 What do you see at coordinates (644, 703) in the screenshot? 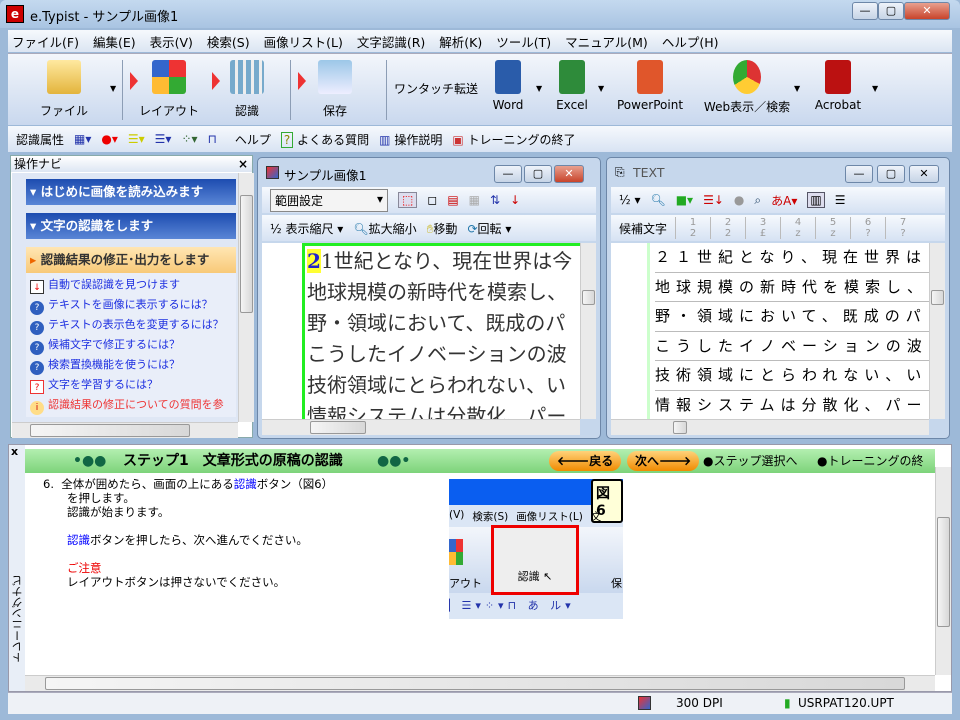
I see `image-status-icon` at bounding box center [644, 703].